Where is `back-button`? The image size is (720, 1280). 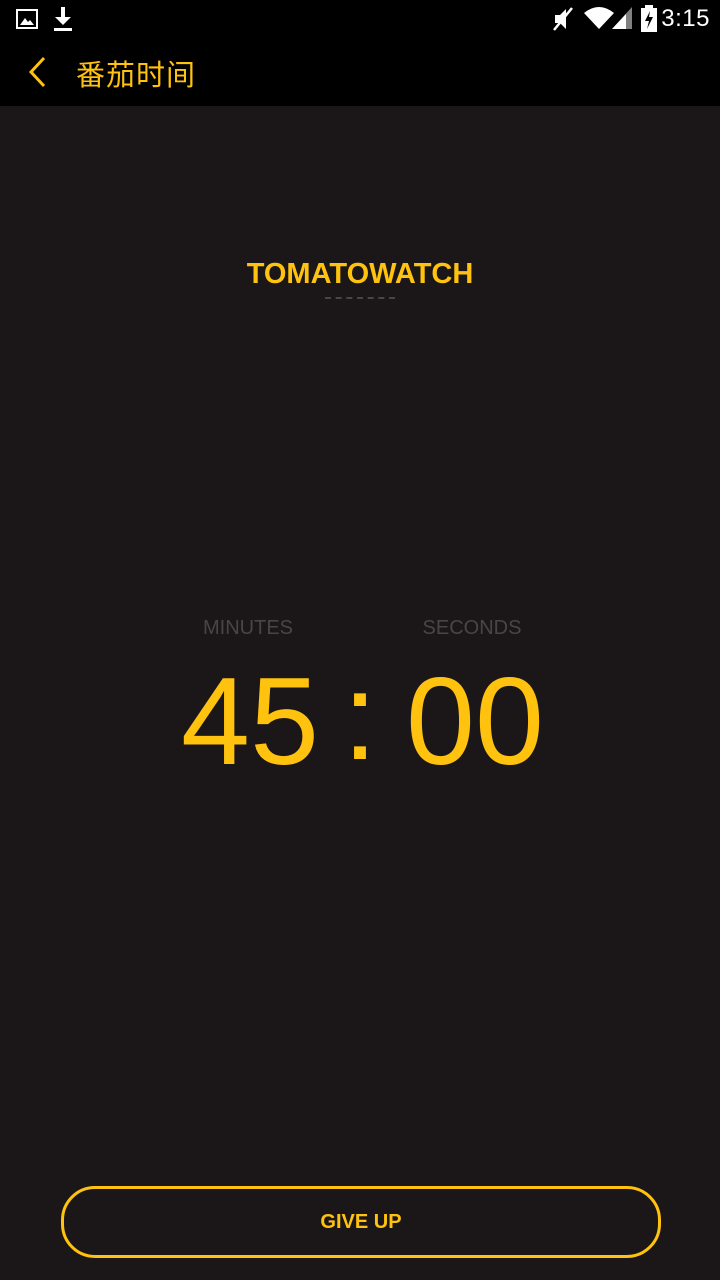 back-button is located at coordinates (38, 72).